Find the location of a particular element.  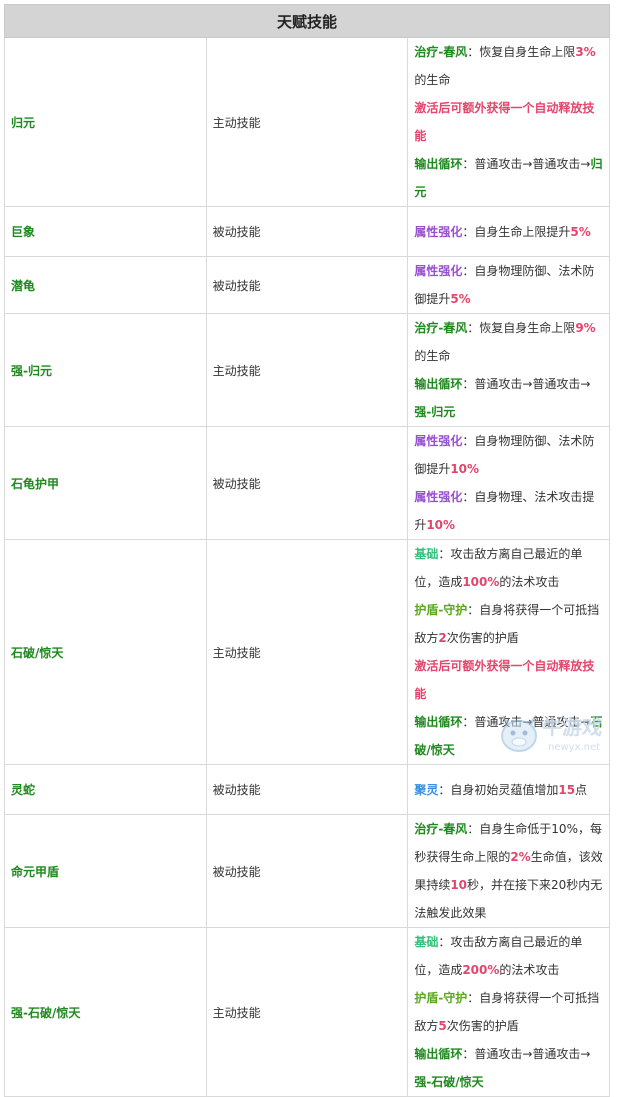

skill-description: 属性强化：自身生命上限提升5% is located at coordinates (508, 231).